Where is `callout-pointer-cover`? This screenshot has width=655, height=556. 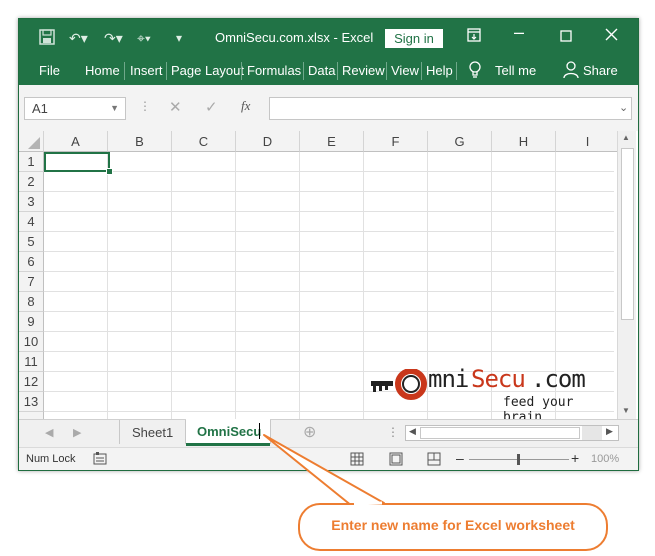
callout-pointer-cover is located at coordinates (368, 503).